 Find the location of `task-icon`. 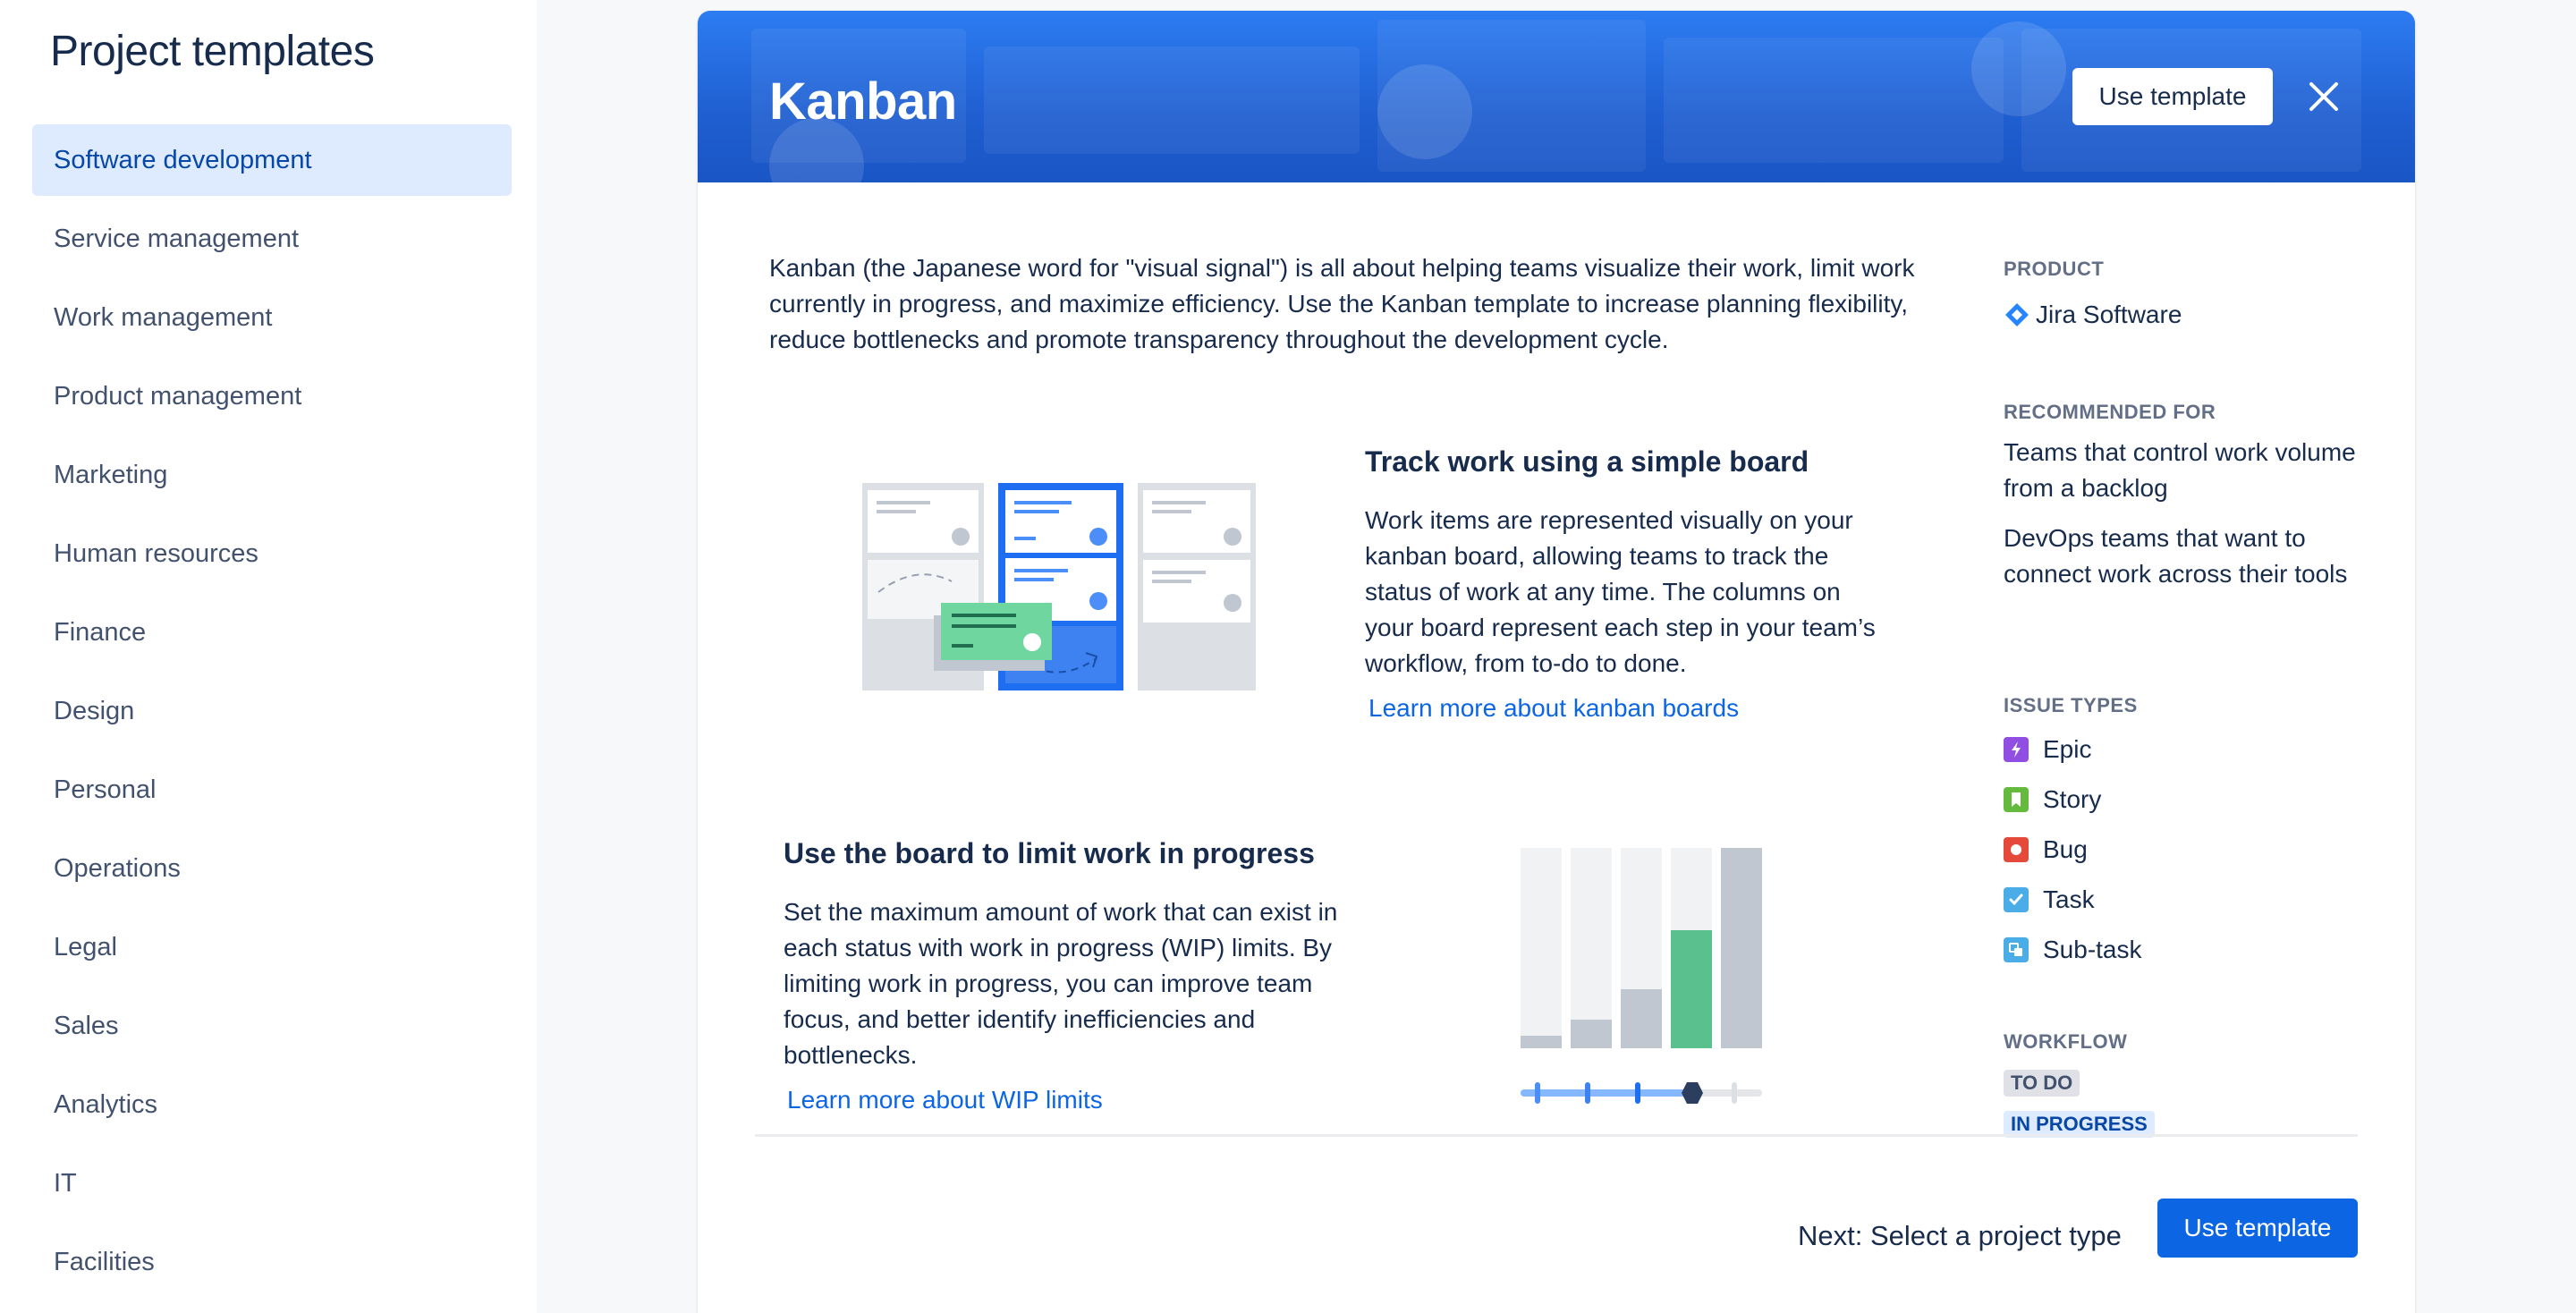

task-icon is located at coordinates (2016, 899).